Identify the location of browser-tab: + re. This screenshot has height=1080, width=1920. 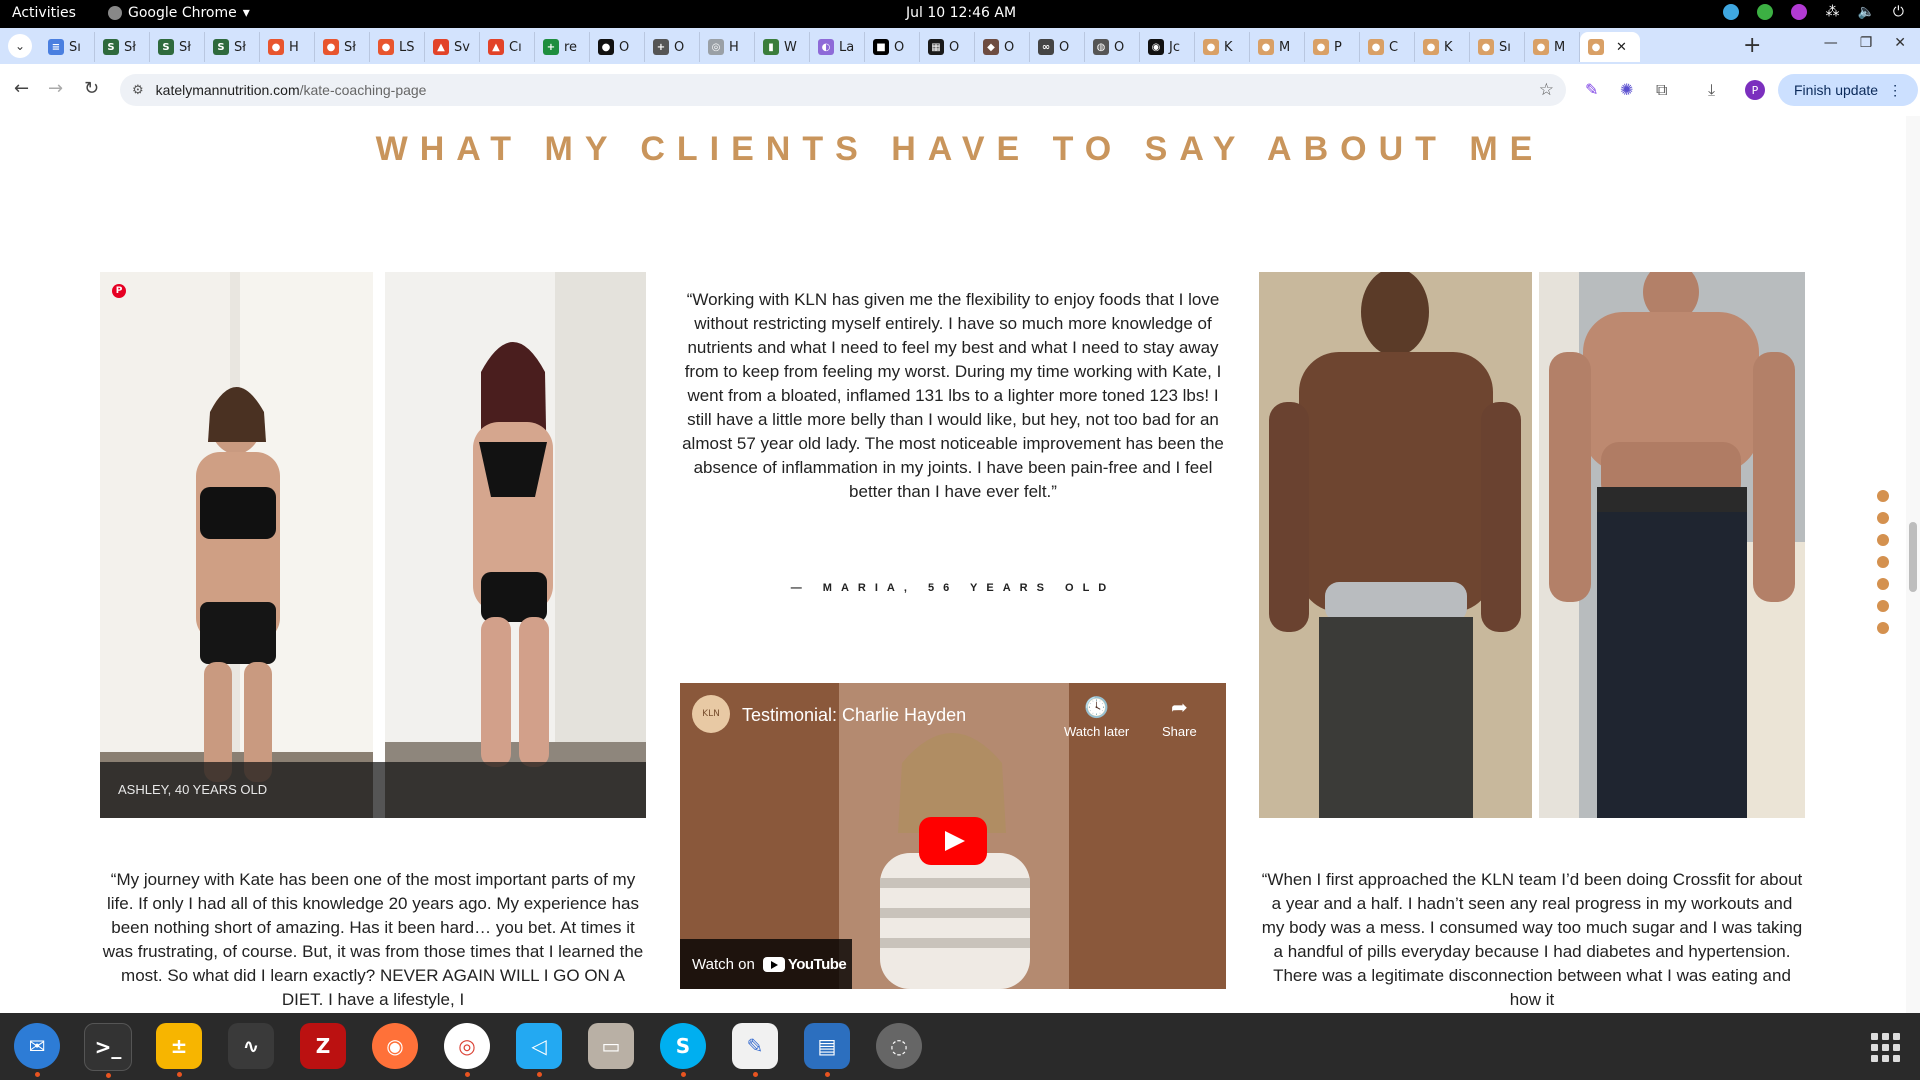
(562, 47).